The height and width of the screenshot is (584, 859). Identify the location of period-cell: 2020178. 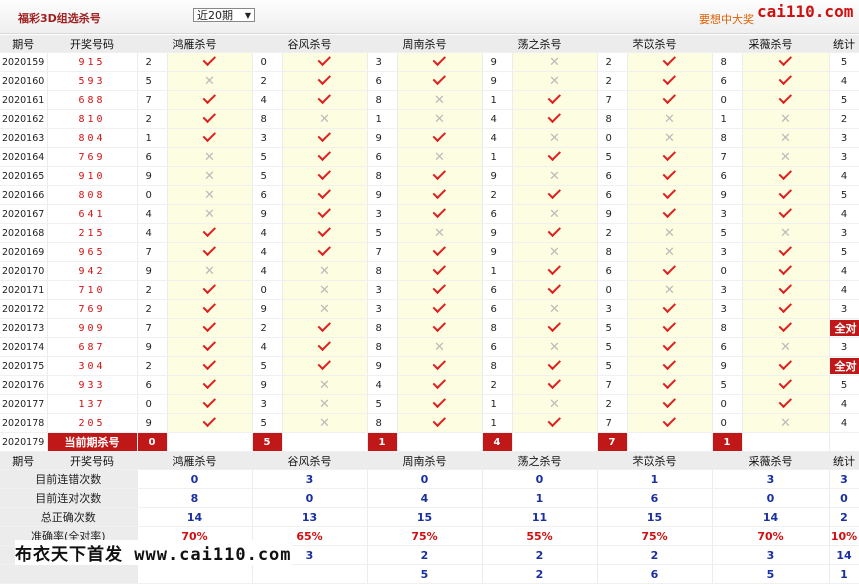
(23, 423).